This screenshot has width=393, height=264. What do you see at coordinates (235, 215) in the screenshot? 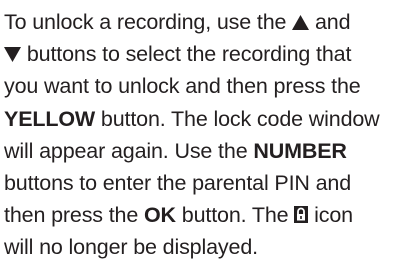
I see `text-run: button. The` at bounding box center [235, 215].